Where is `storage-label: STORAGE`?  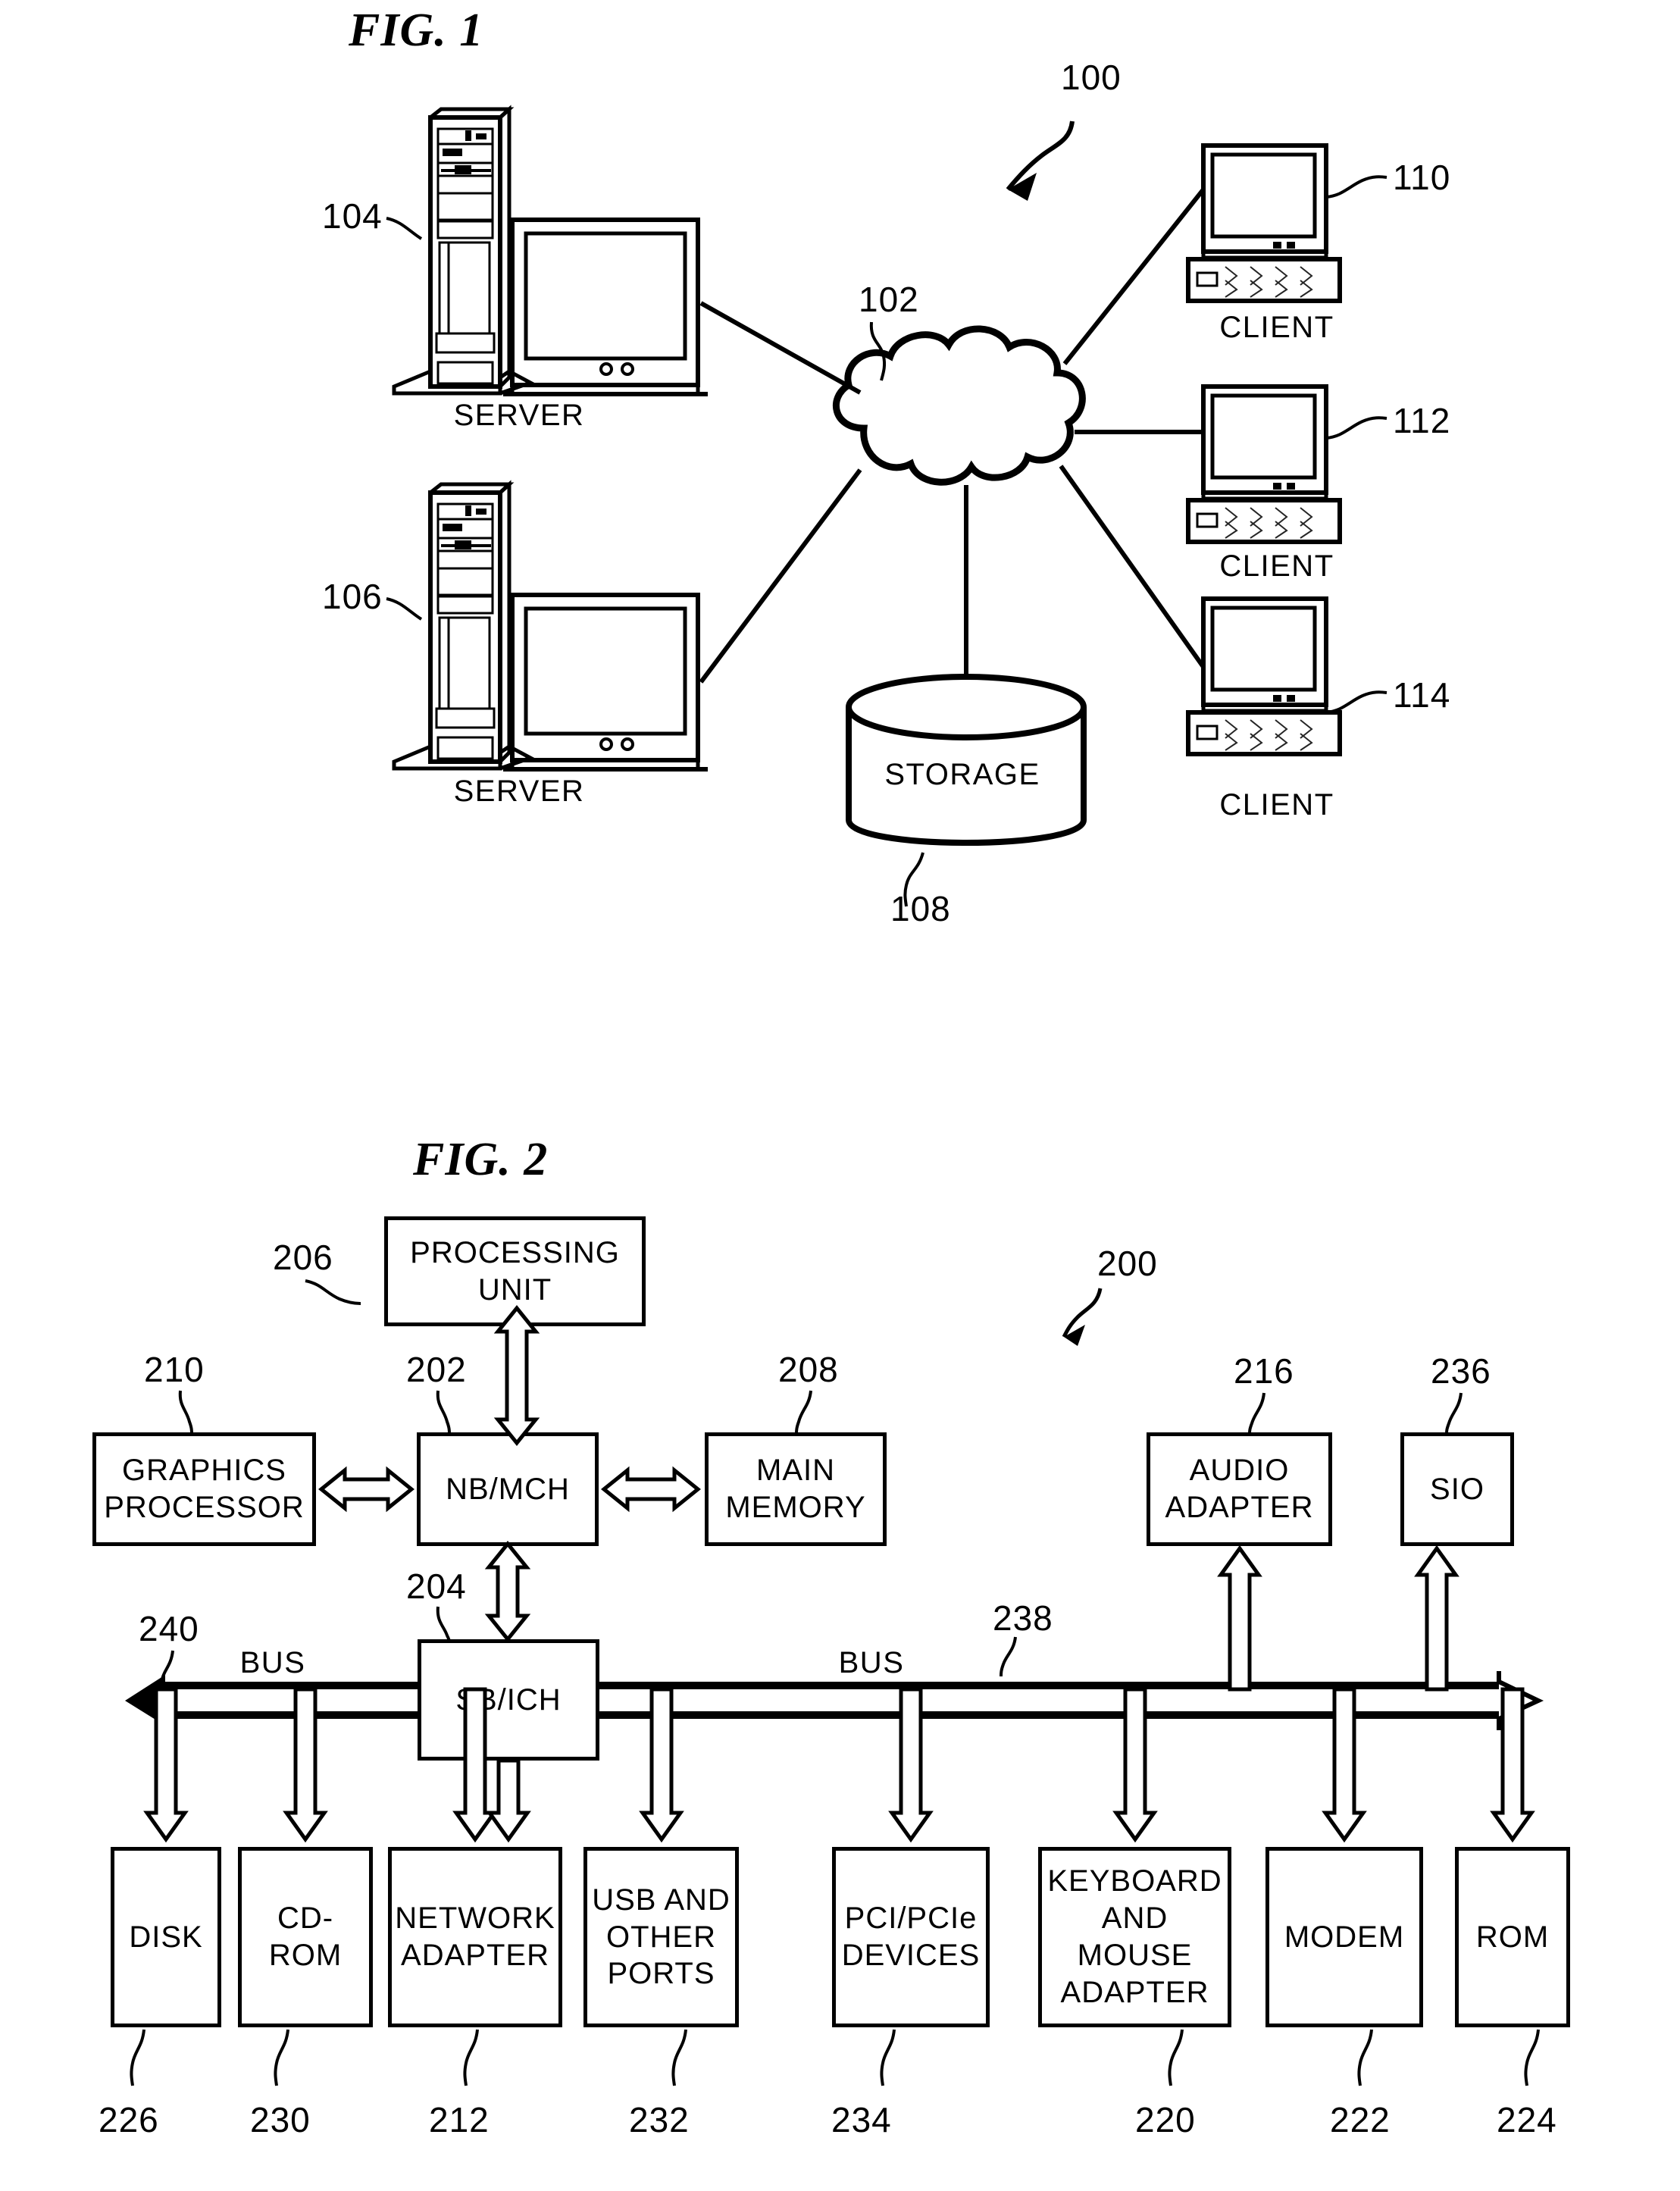 storage-label: STORAGE is located at coordinates (962, 774).